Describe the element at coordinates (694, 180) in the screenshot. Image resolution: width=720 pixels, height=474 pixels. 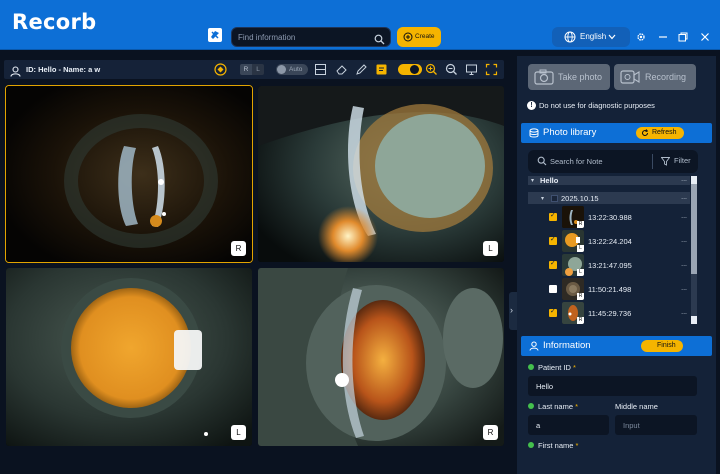
I see `scroll-up-arrow` at that location.